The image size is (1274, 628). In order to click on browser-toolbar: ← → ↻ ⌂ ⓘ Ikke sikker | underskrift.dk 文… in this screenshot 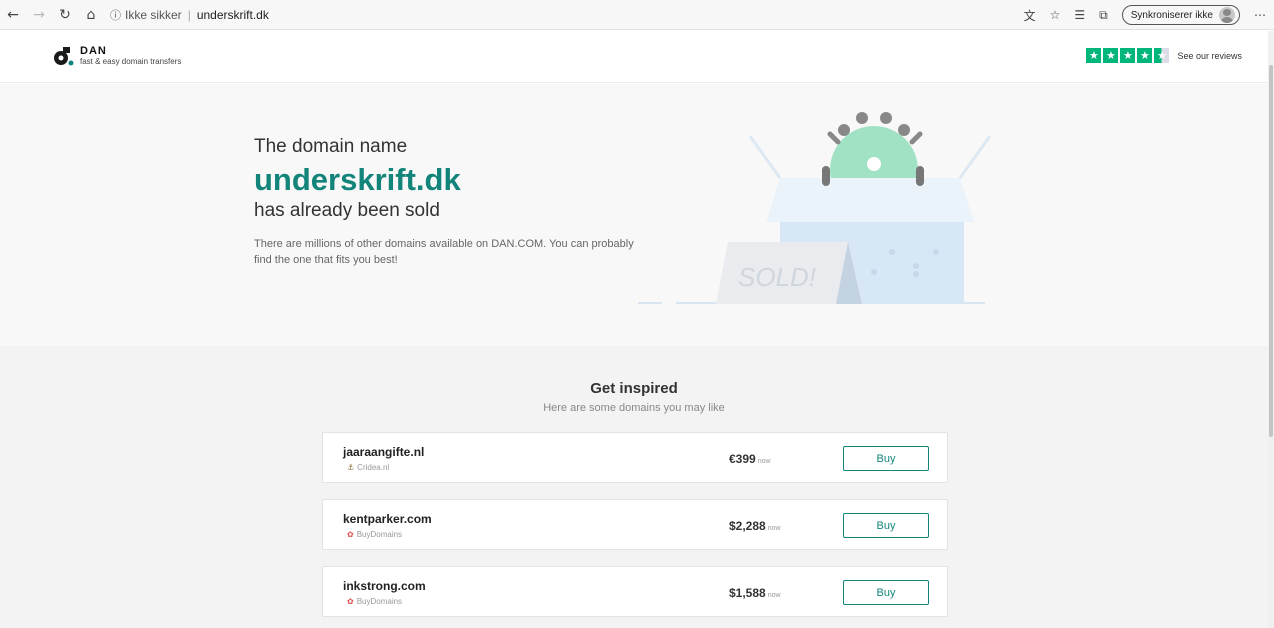, I will do `click(637, 15)`.